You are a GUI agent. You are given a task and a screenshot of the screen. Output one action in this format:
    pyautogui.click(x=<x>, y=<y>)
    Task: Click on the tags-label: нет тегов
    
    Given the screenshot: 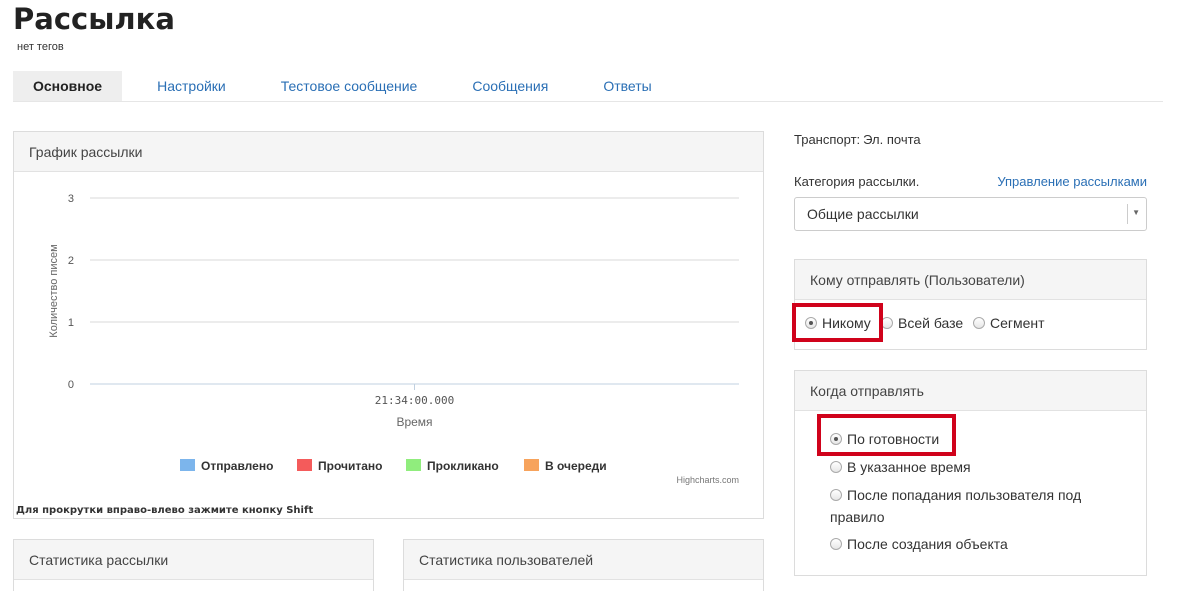 What is the action you would take?
    pyautogui.click(x=40, y=47)
    